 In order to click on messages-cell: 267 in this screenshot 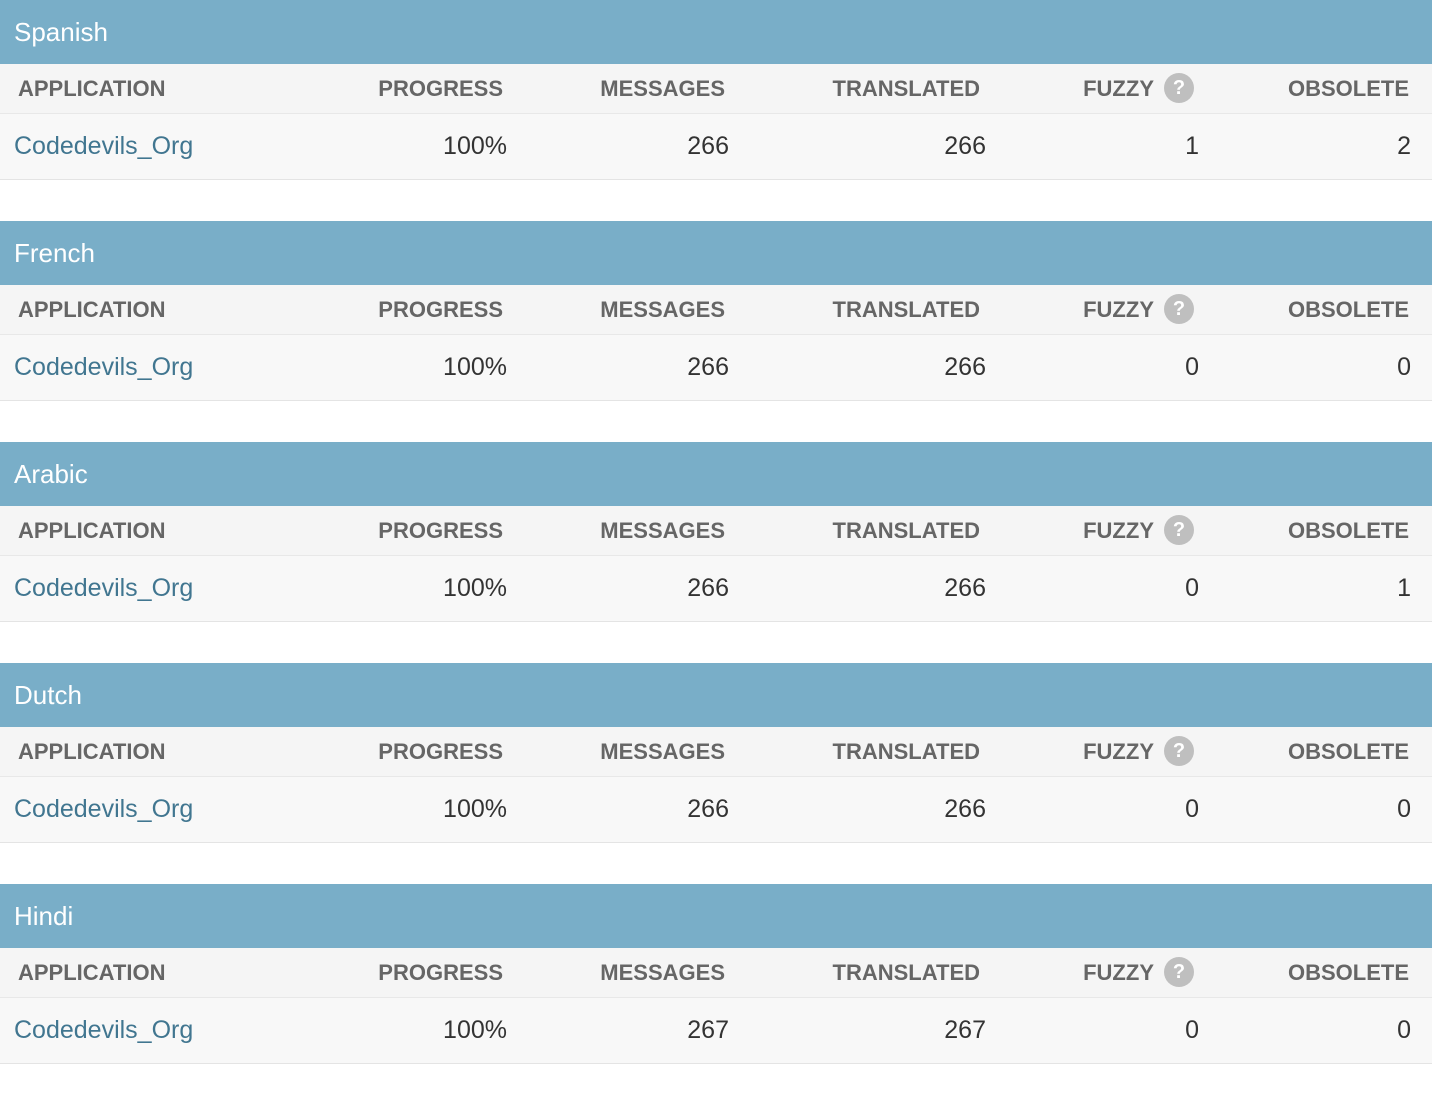, I will do `click(708, 1030)`.